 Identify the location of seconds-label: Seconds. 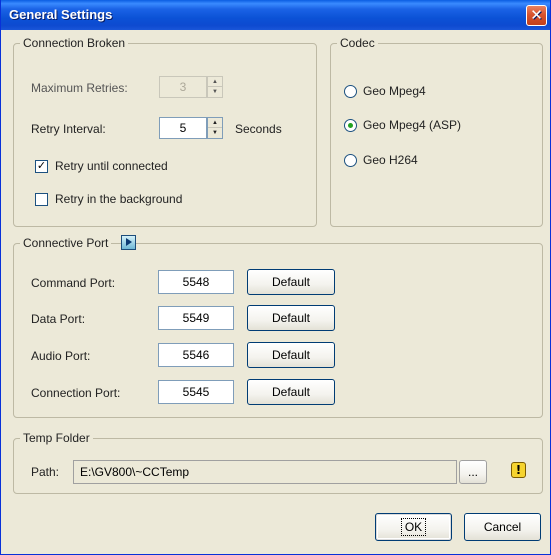
(258, 129).